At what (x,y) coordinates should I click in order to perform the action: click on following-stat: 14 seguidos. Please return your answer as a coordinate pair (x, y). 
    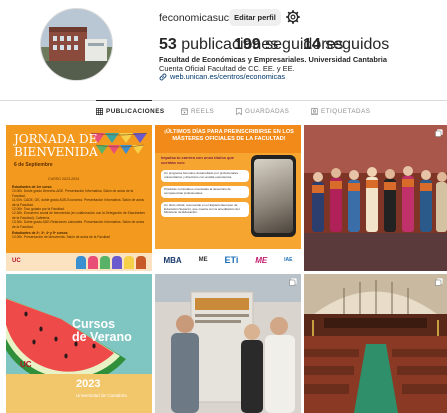
    Looking at the image, I should click on (346, 45).